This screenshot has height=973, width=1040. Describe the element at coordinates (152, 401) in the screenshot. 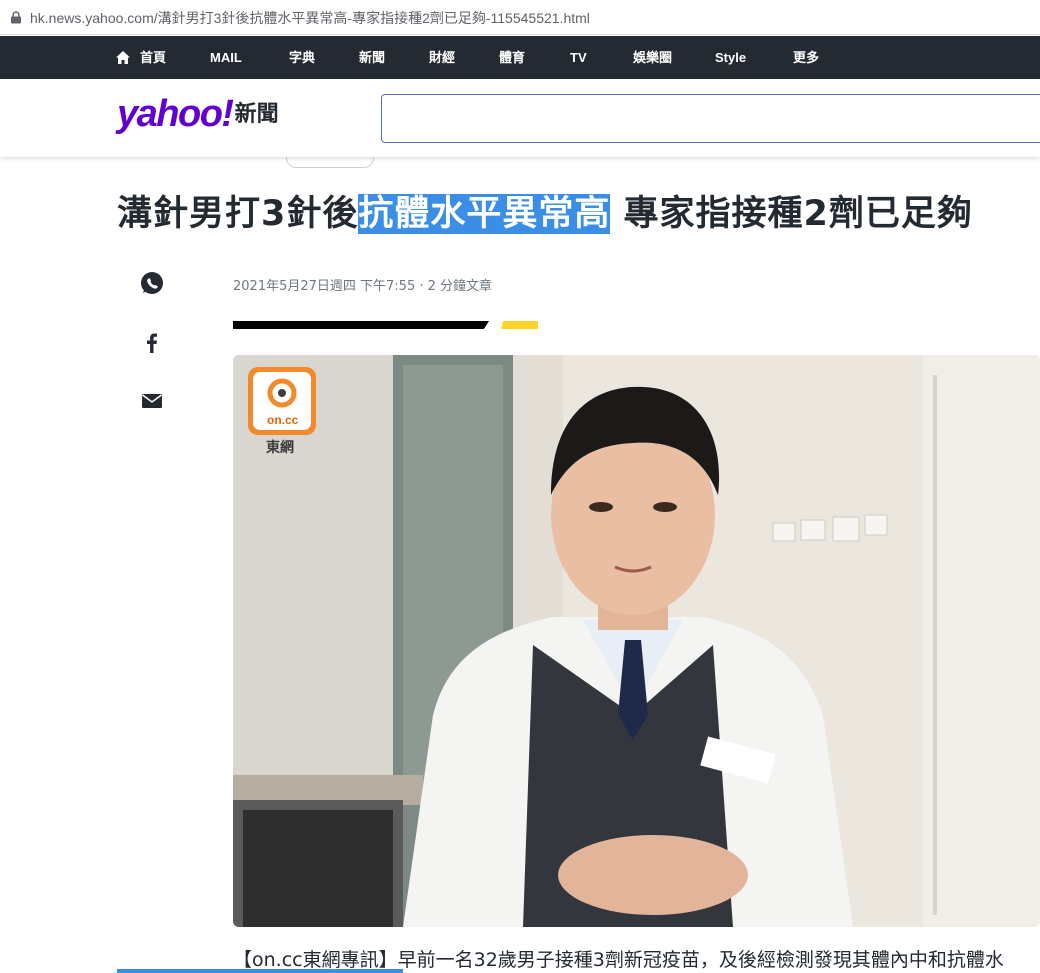

I see `email-icon` at that location.